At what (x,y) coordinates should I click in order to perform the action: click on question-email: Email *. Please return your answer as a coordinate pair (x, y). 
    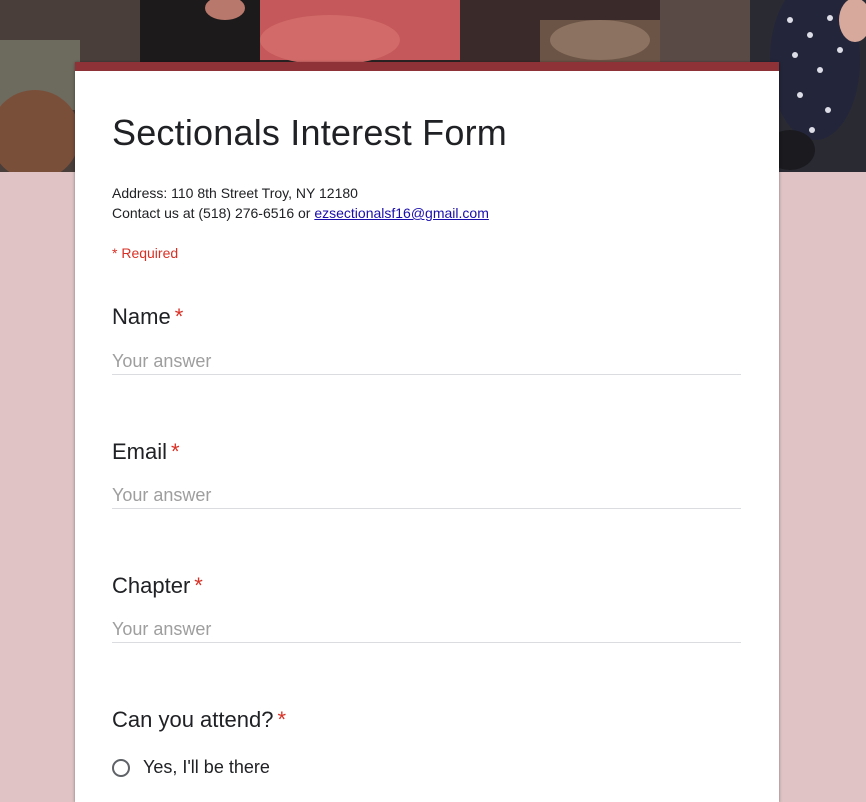
    Looking at the image, I should click on (426, 474).